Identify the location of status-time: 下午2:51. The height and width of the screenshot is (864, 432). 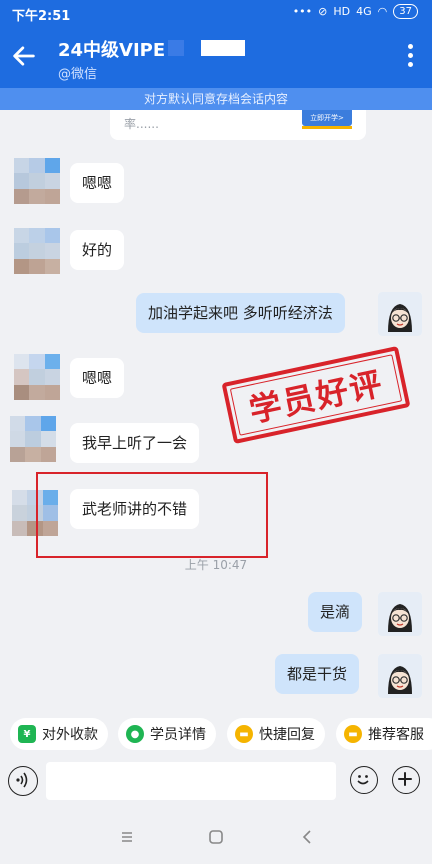
(41, 16).